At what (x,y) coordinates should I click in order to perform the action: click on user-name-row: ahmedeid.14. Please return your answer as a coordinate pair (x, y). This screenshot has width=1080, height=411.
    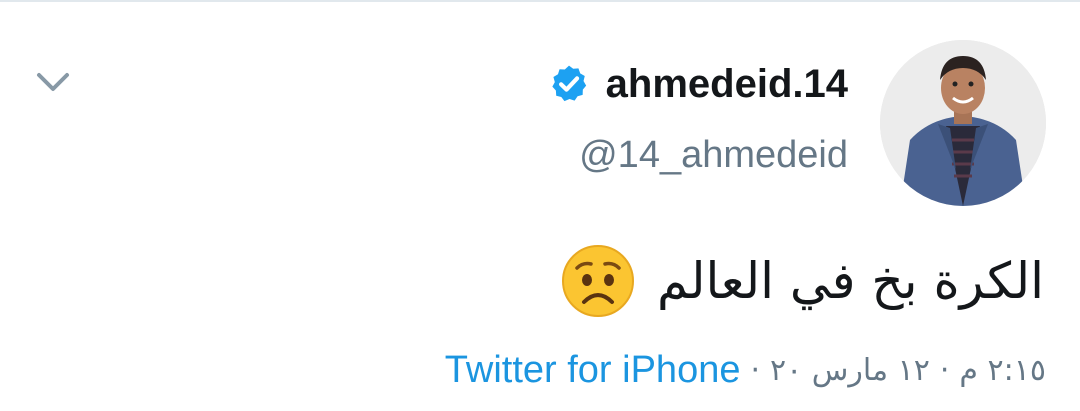
    Looking at the image, I should click on (698, 84).